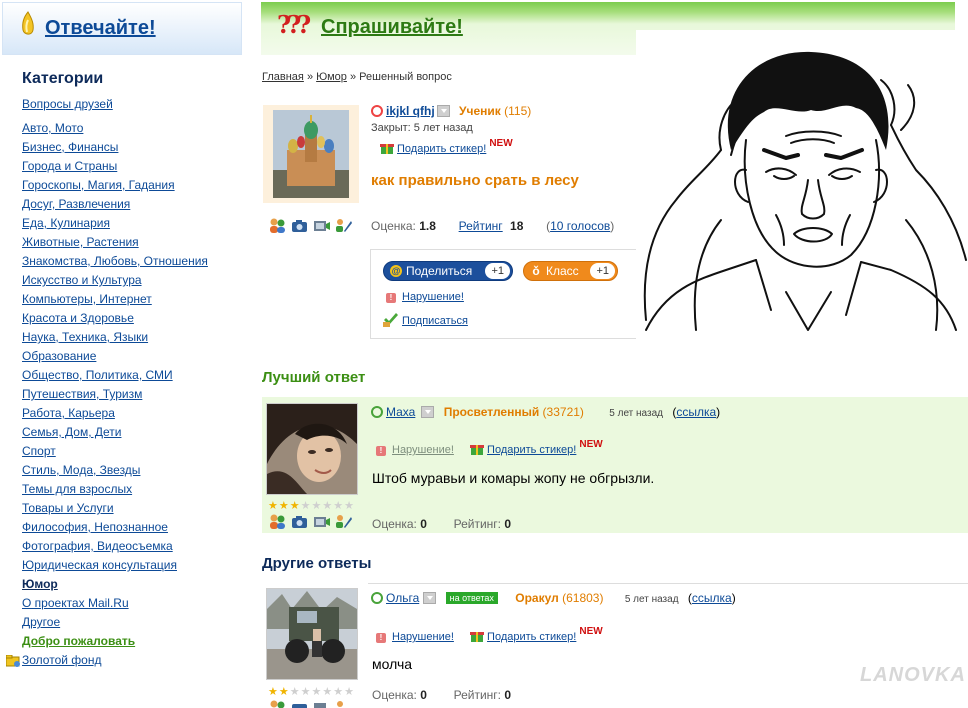 Image resolution: width=968 pixels, height=708 pixels. What do you see at coordinates (448, 271) in the screenshot?
I see `share-button: @ Поделиться +1` at bounding box center [448, 271].